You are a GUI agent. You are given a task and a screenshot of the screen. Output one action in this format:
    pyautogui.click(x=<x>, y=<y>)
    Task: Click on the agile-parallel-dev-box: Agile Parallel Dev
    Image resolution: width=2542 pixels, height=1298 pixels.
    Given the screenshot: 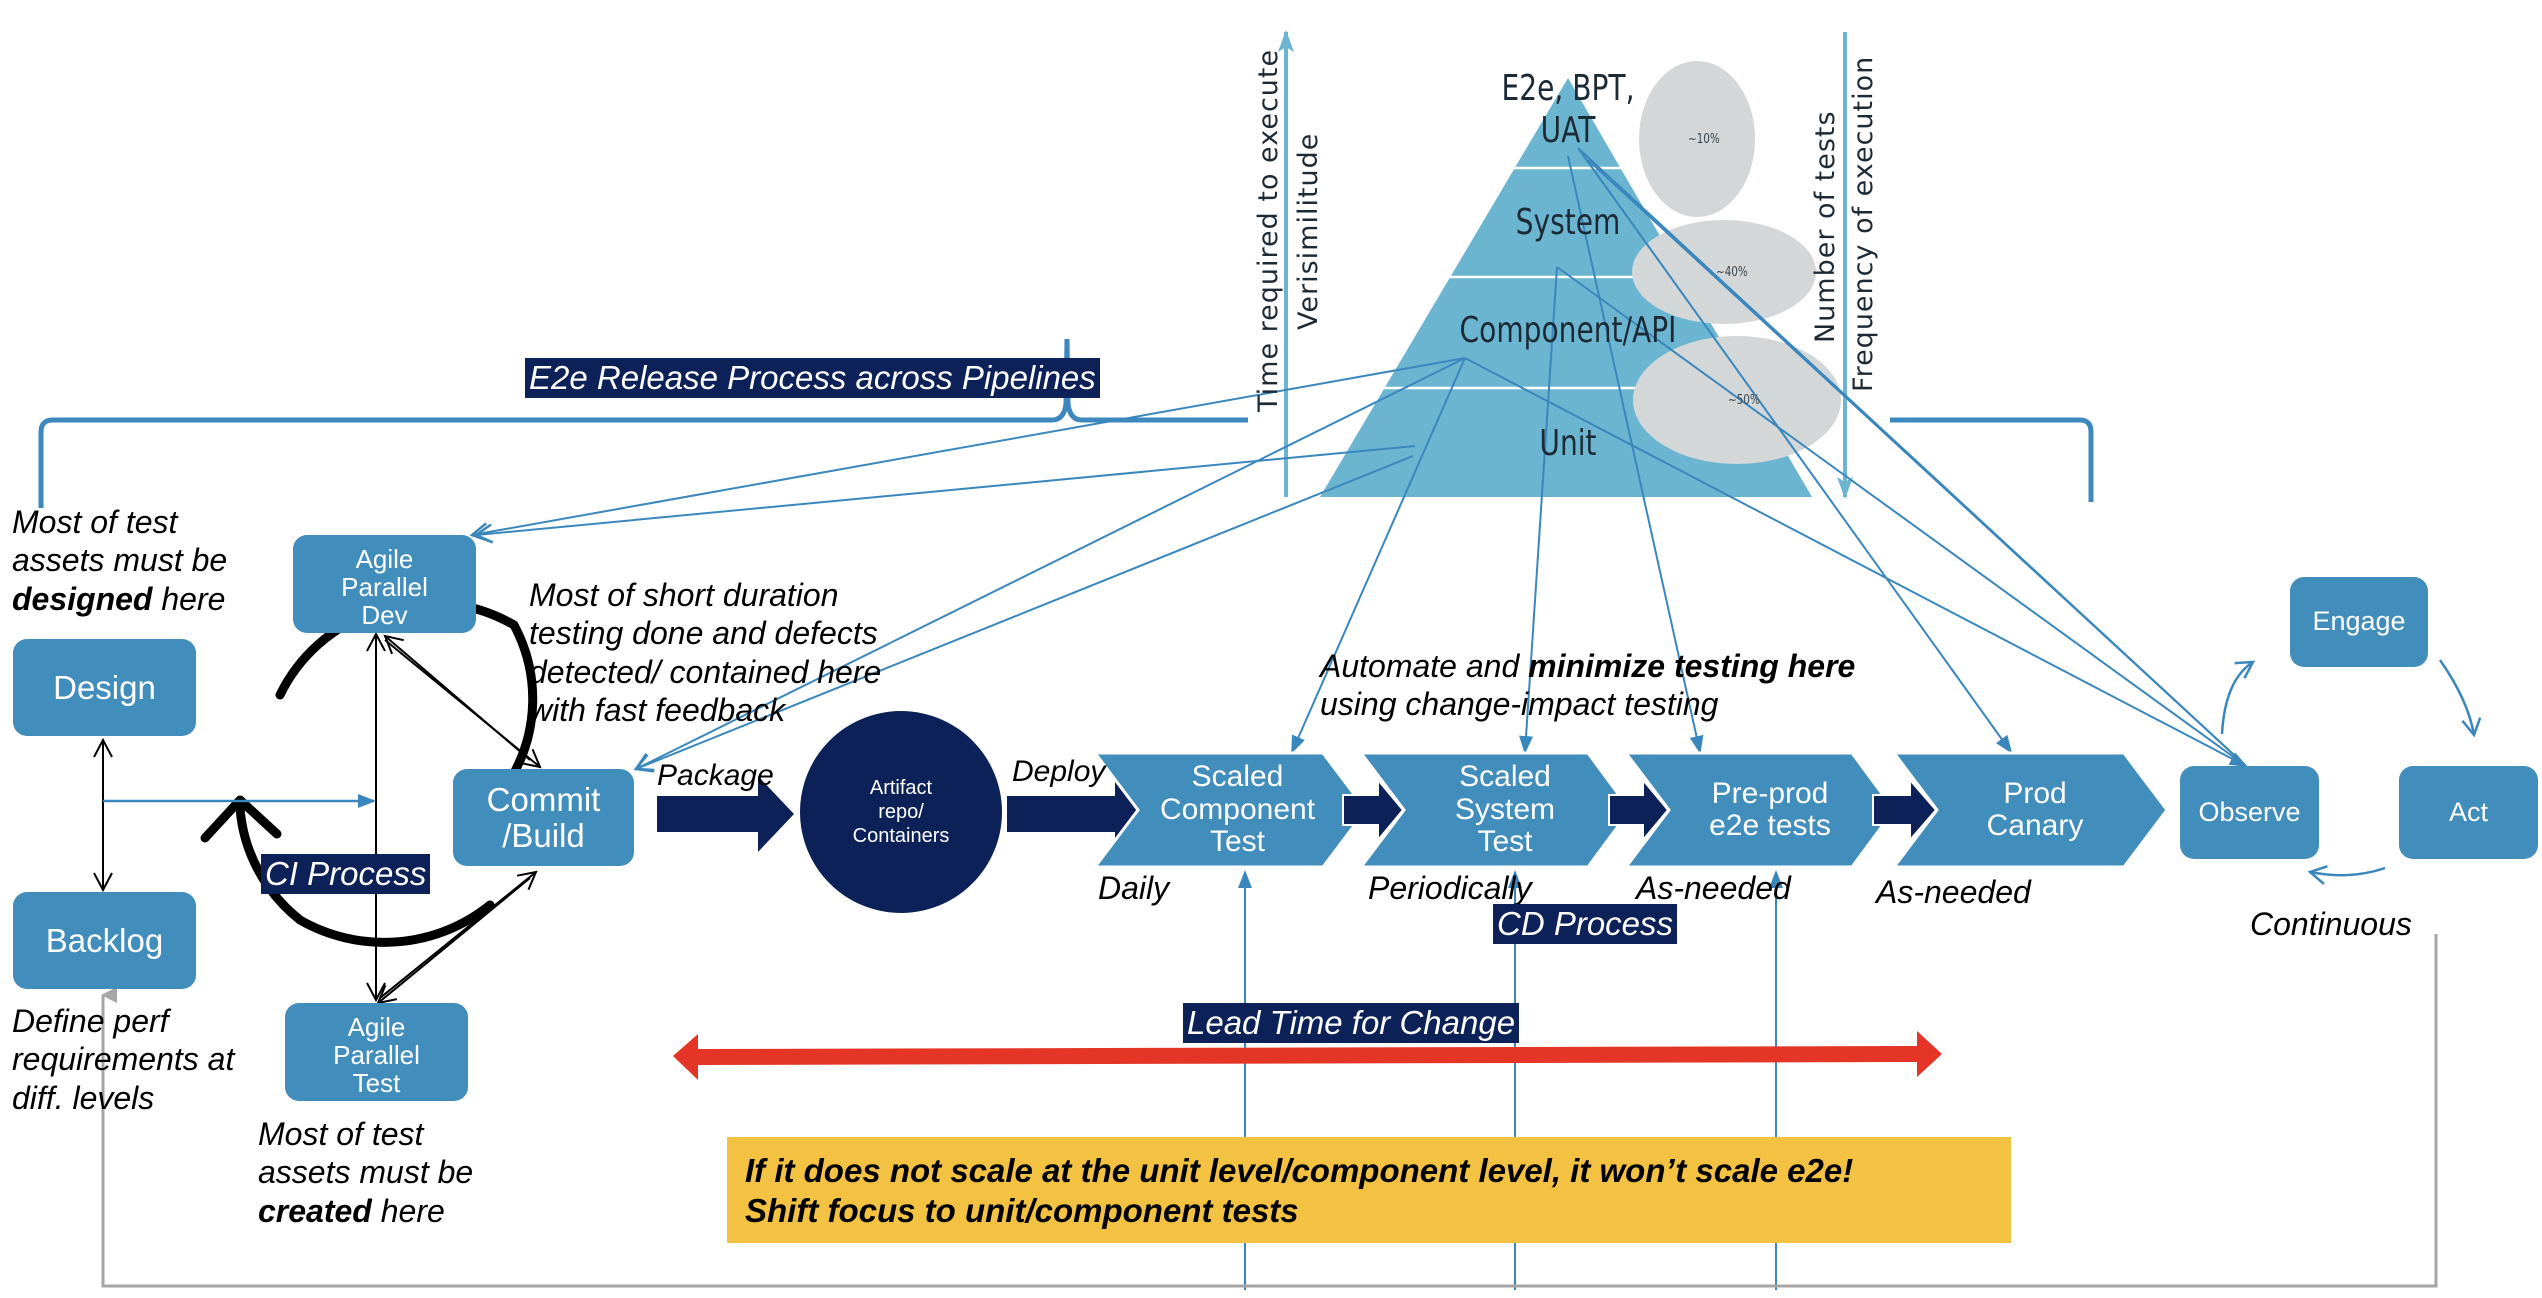 What is the action you would take?
    pyautogui.click(x=384, y=584)
    